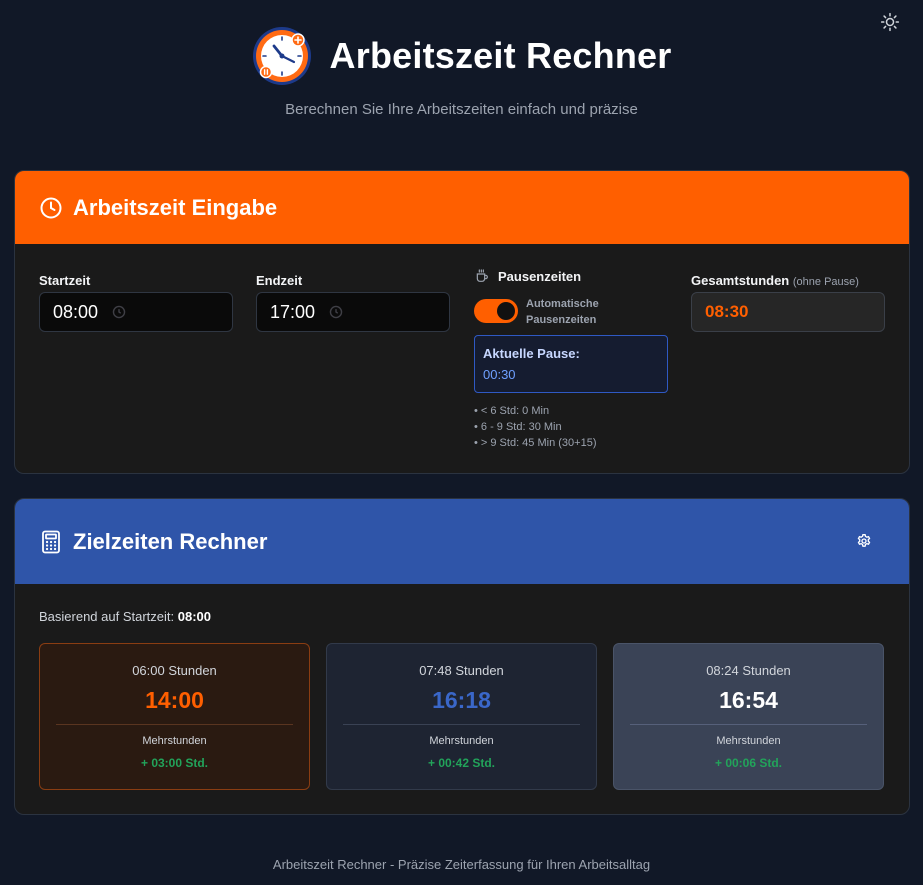 This screenshot has width=923, height=885. Describe the element at coordinates (51, 542) in the screenshot. I see `calculator-icon` at that location.